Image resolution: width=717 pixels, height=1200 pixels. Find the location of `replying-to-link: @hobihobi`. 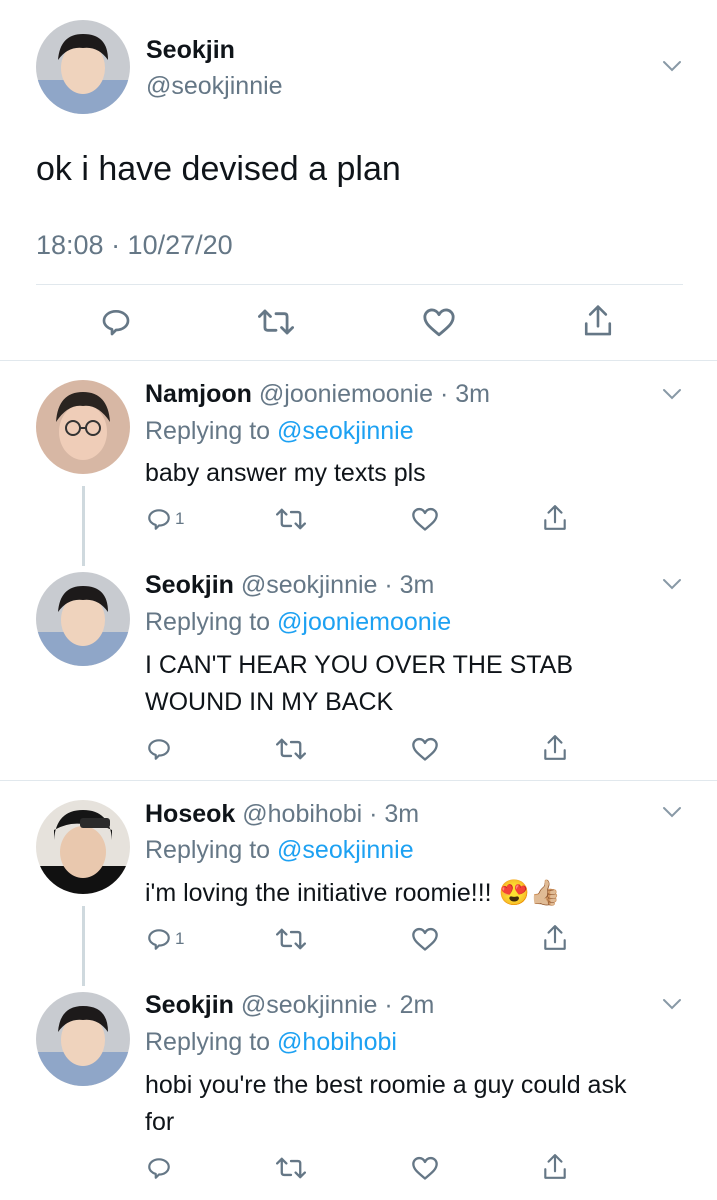

replying-to-link: @hobihobi is located at coordinates (337, 1042).